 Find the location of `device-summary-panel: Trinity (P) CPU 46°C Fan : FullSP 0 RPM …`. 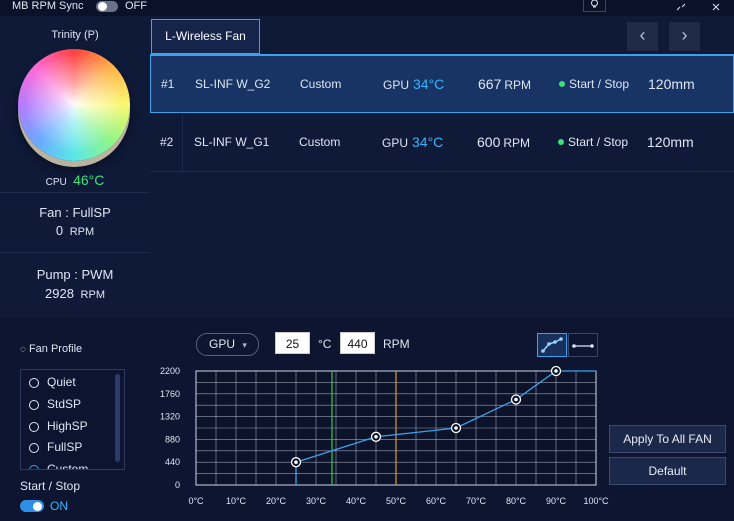

device-summary-panel: Trinity (P) CPU 46°C Fan : FullSP 0 RPM … is located at coordinates (75, 167).